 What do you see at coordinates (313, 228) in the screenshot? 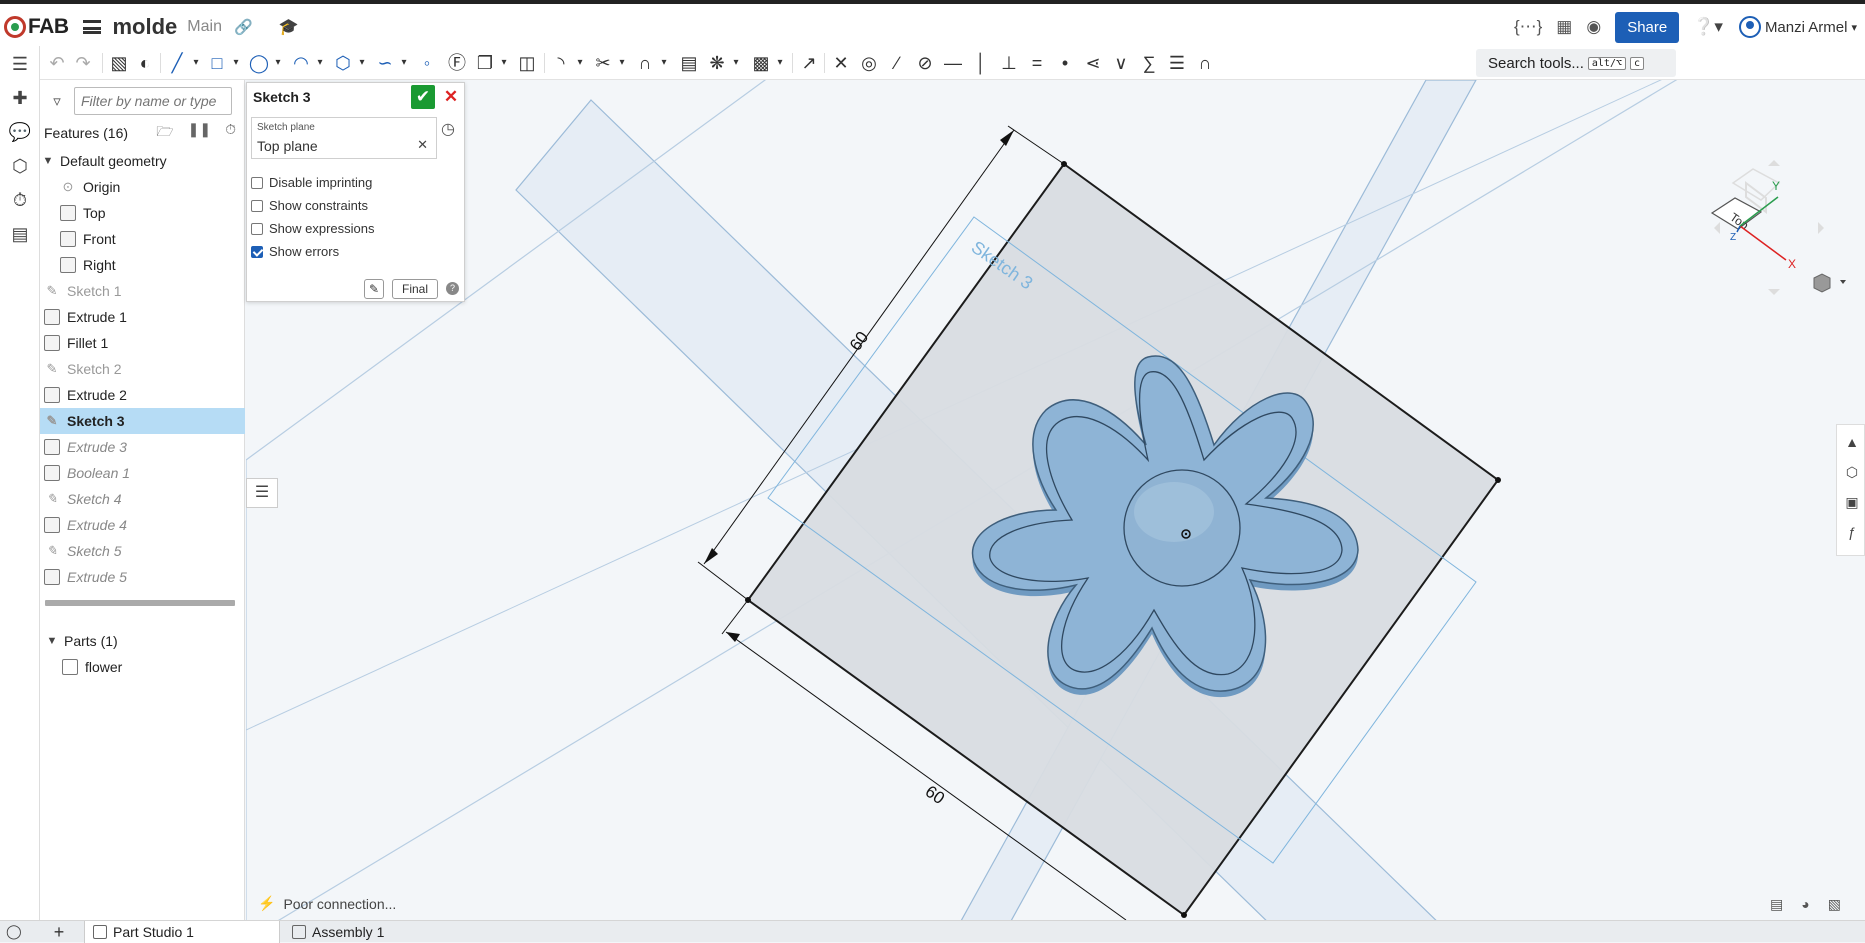
I see `show-expressions-checkbox: Show expressions` at bounding box center [313, 228].